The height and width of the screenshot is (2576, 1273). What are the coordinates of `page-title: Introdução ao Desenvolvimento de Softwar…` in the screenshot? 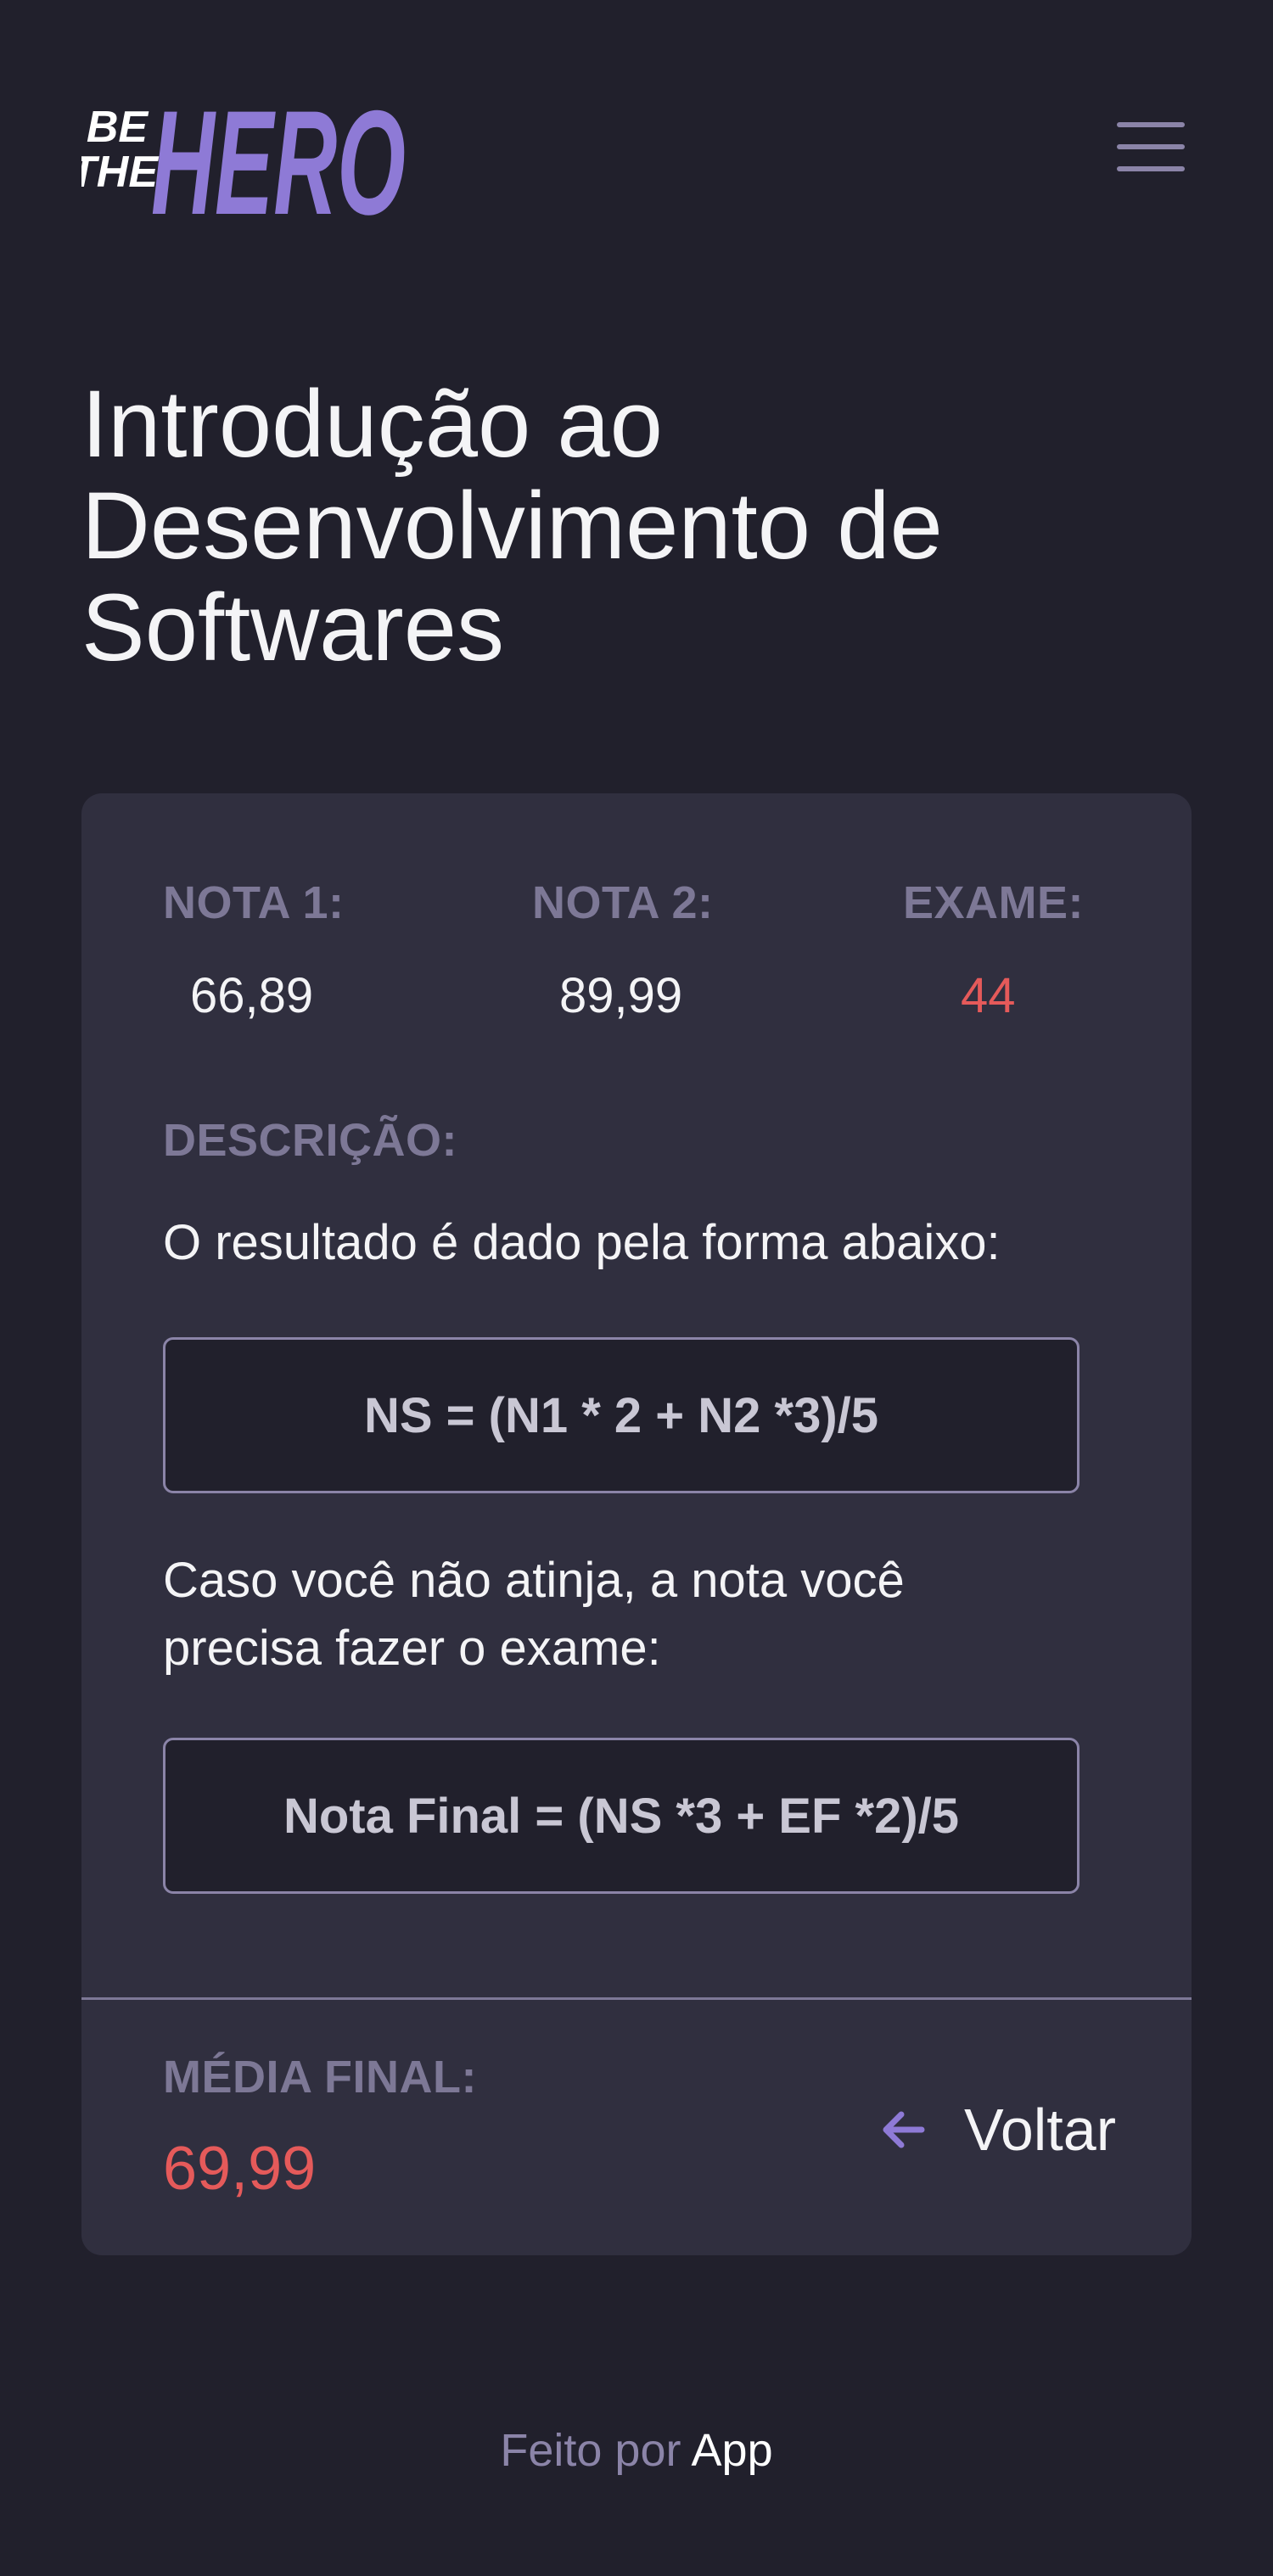 It's located at (512, 526).